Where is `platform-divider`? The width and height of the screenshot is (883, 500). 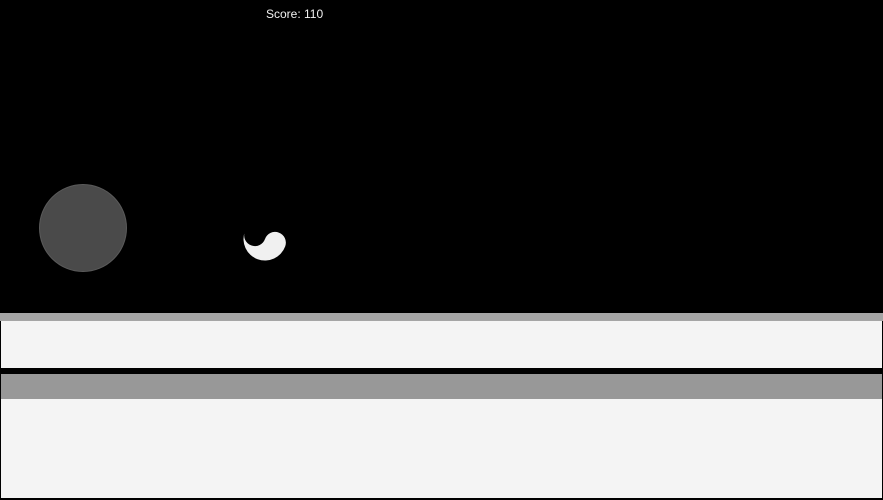 platform-divider is located at coordinates (441, 370).